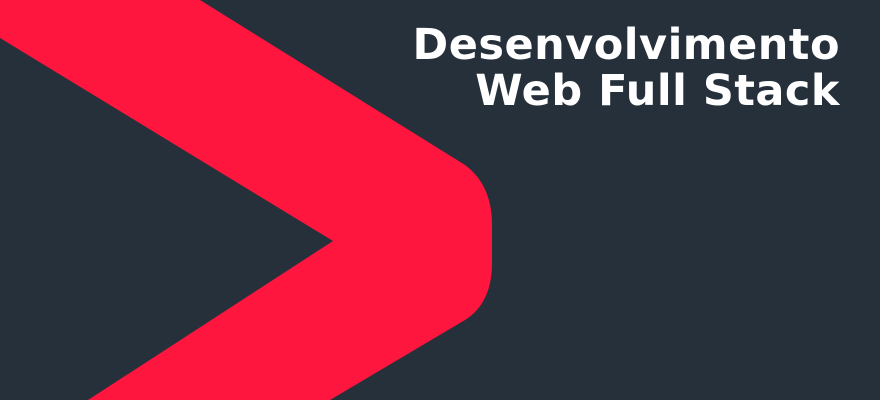 The width and height of the screenshot is (880, 400). Describe the element at coordinates (626, 45) in the screenshot. I see `course-title-line-1: Desenvolvimento` at that location.